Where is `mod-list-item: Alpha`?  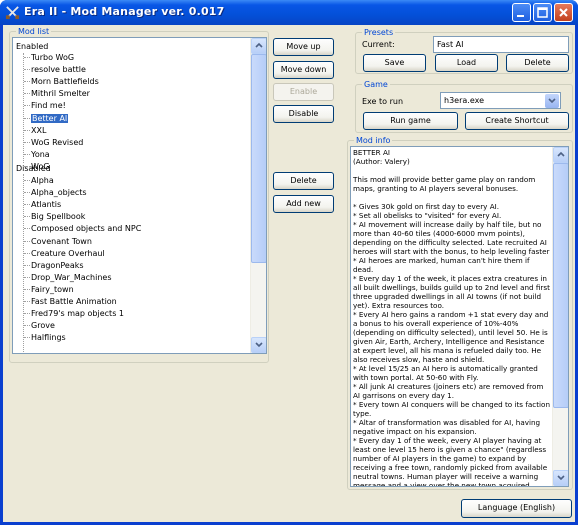
mod-list-item: Alpha is located at coordinates (39, 180).